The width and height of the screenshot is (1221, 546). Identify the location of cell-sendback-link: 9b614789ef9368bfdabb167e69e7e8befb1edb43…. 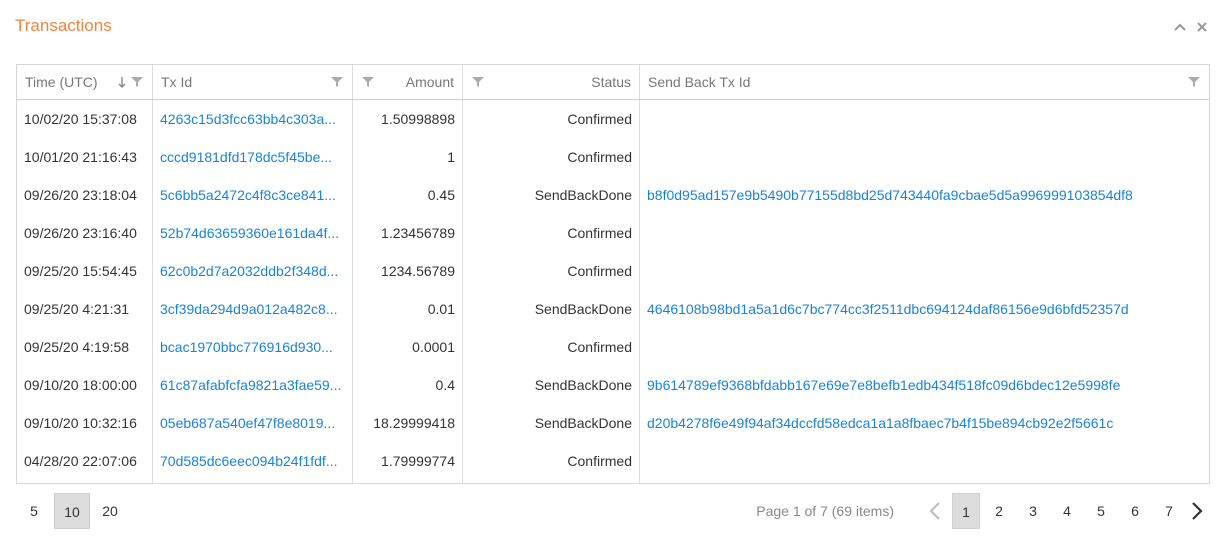
(924, 385).